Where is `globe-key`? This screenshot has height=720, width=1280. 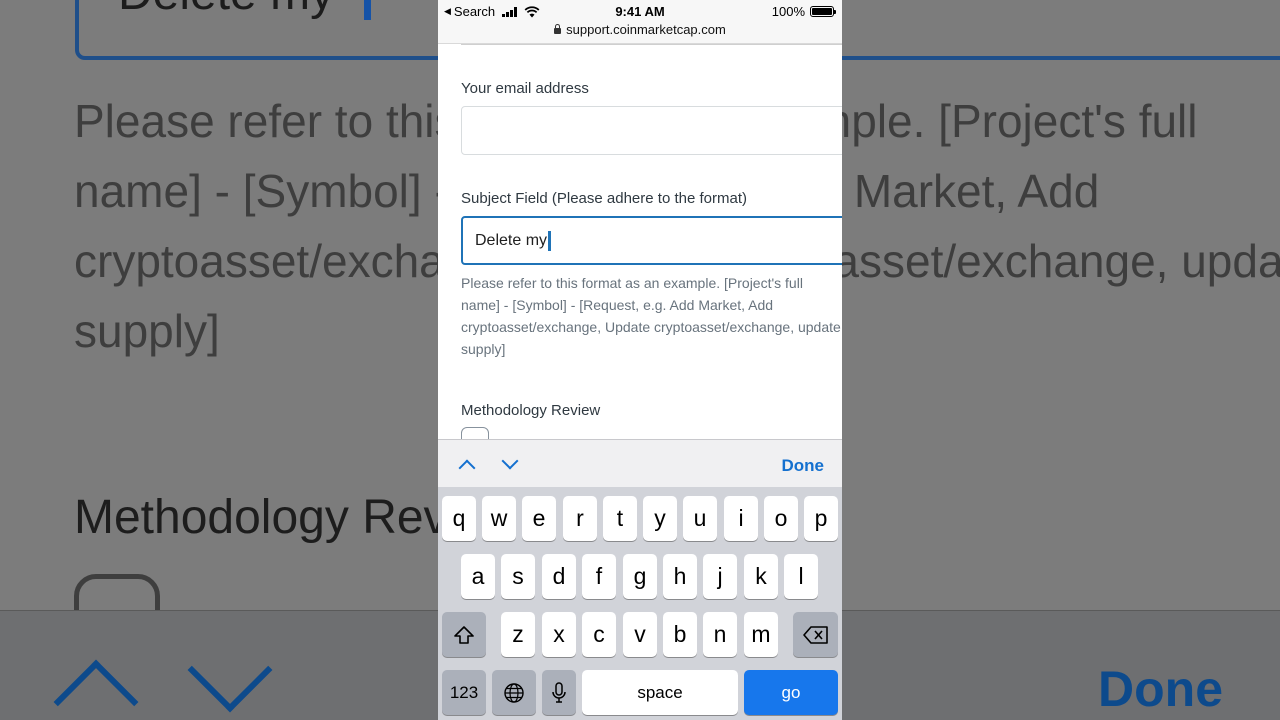
globe-key is located at coordinates (514, 692).